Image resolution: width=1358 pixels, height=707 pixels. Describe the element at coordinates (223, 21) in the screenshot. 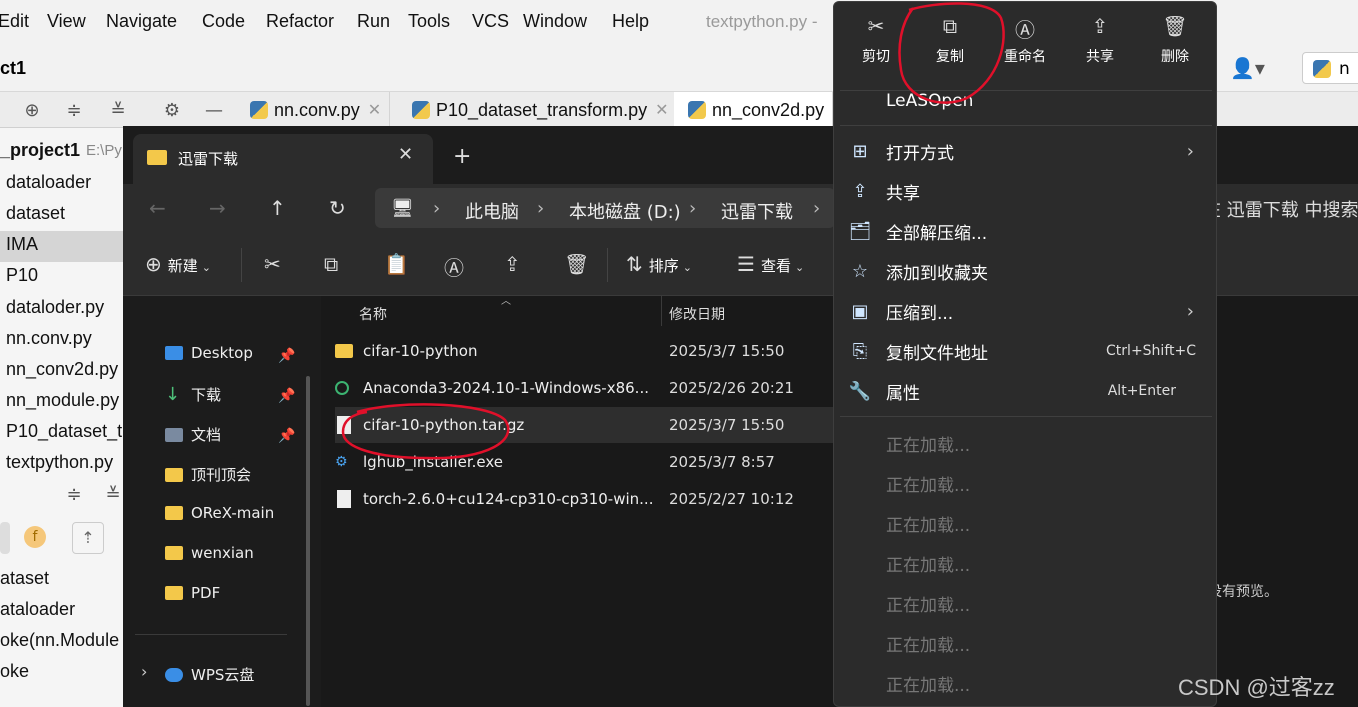

I see `menu-code: Code` at that location.